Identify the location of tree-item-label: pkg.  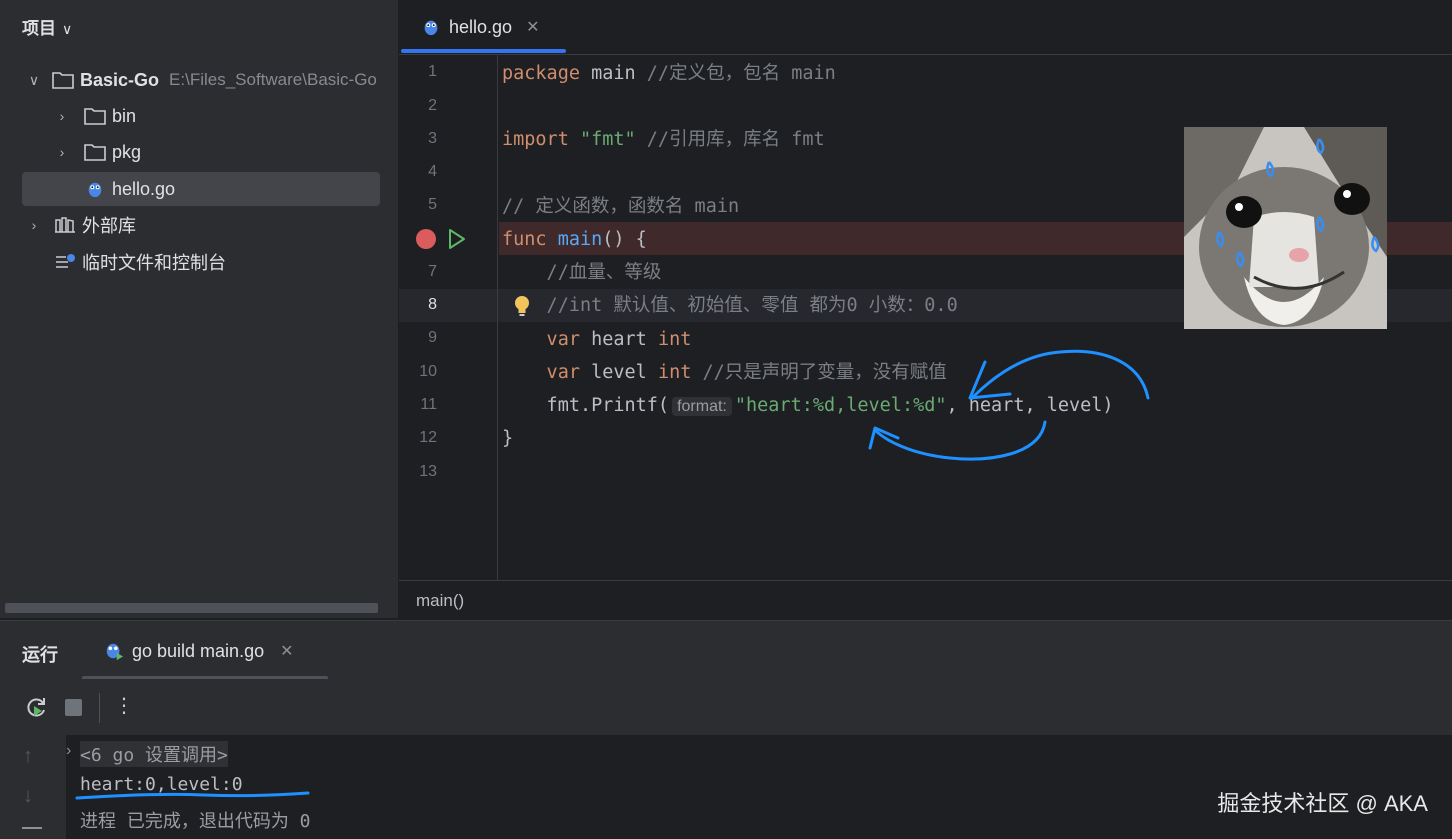
(127, 151).